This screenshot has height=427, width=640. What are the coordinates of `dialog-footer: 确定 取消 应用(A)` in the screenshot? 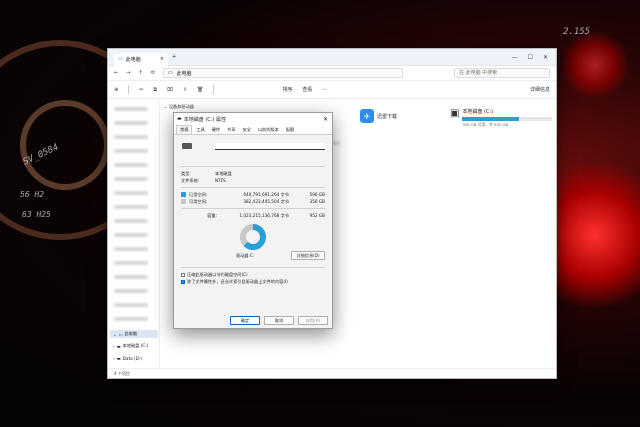 It's located at (279, 320).